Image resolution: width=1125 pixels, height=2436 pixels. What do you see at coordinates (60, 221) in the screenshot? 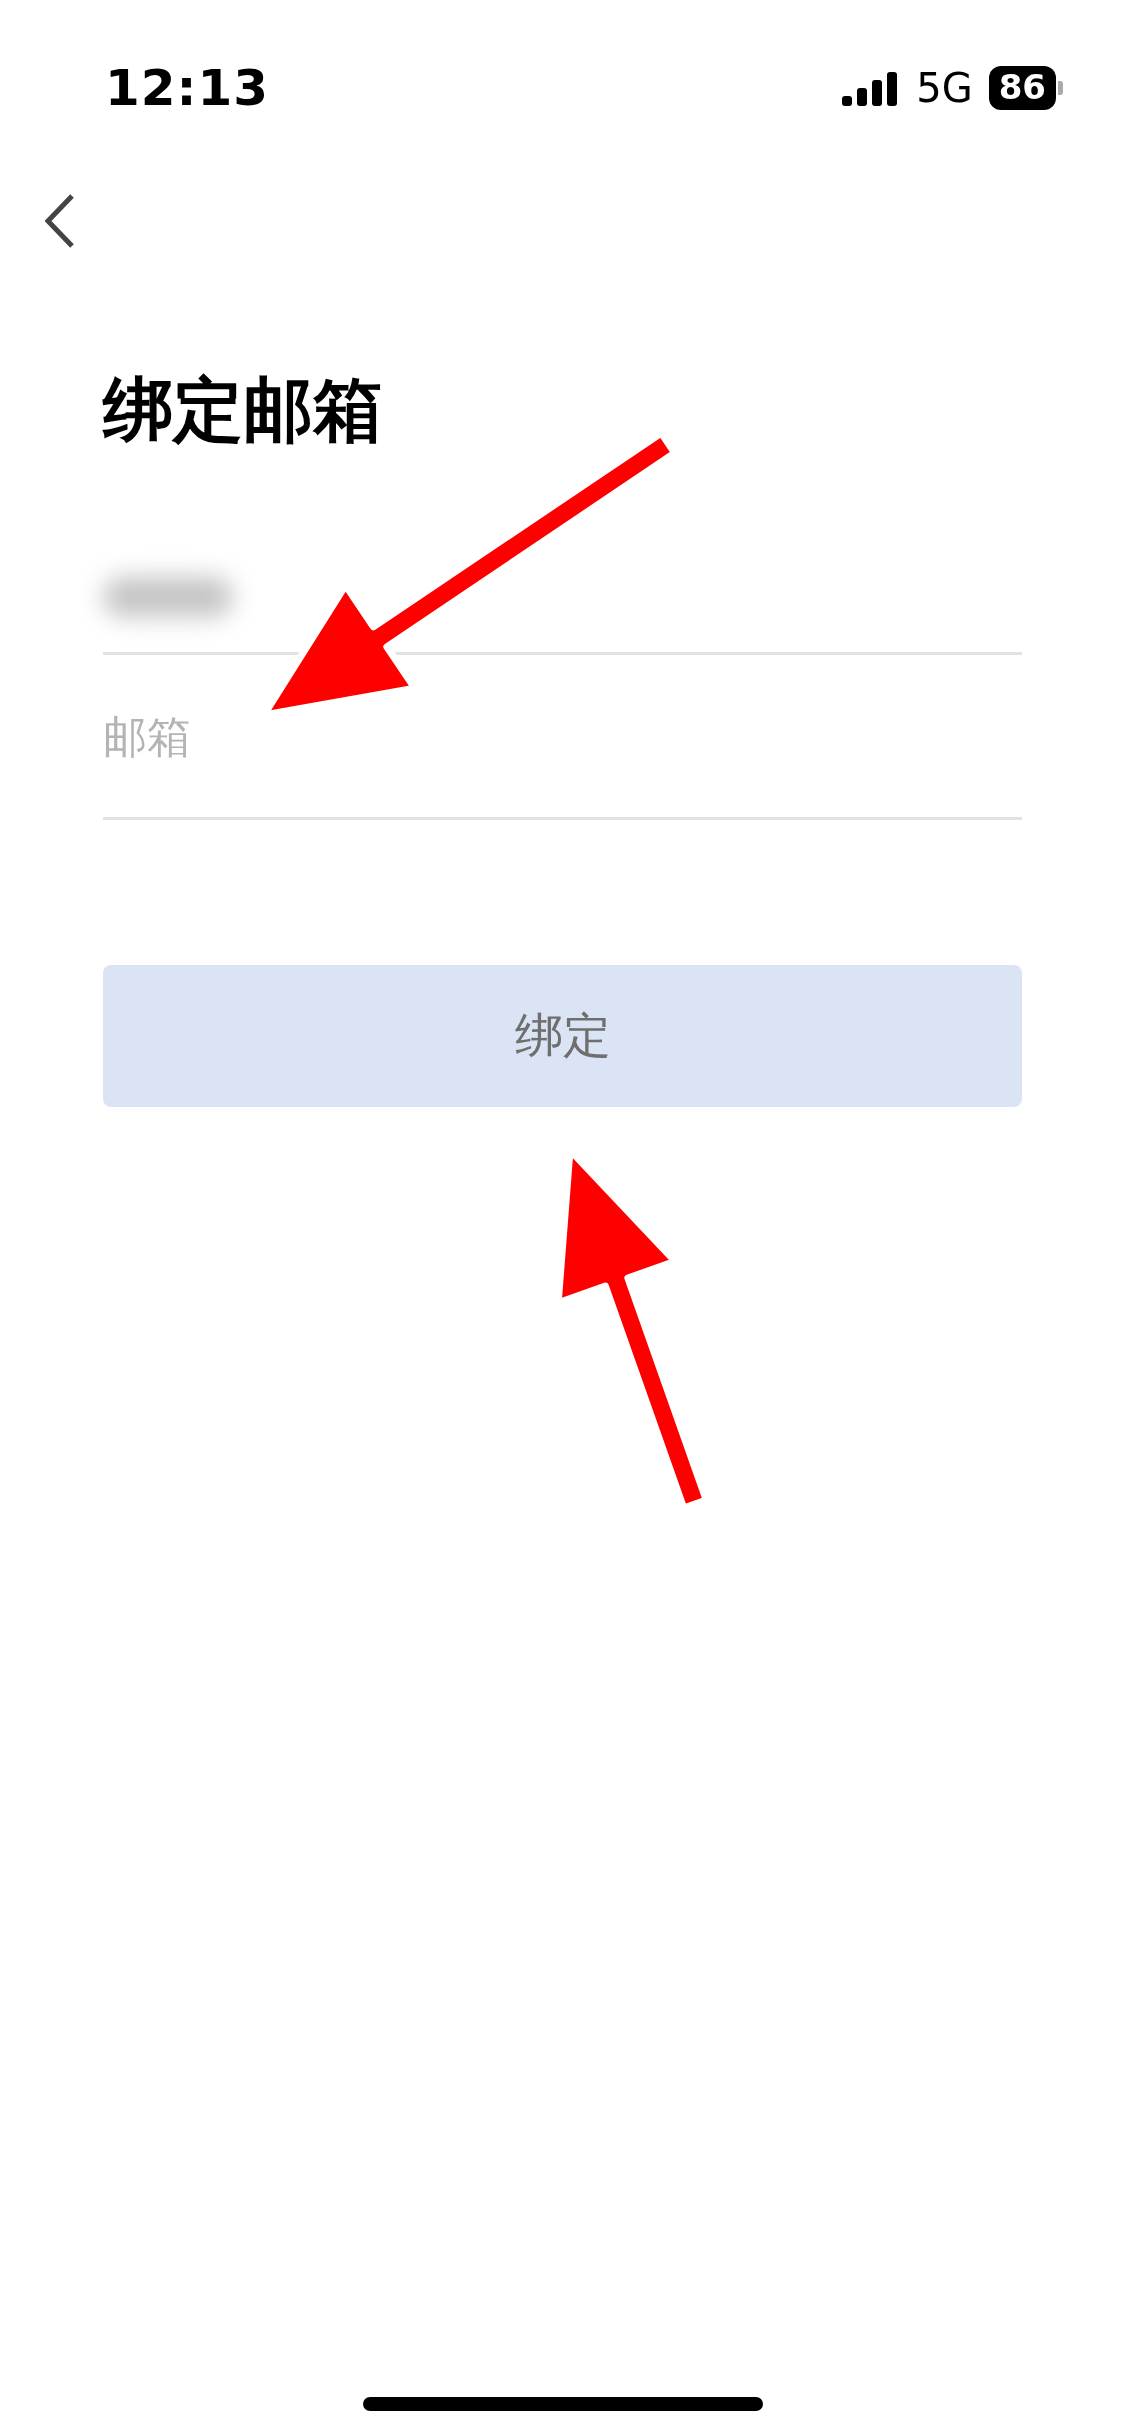
I see `back-icon` at bounding box center [60, 221].